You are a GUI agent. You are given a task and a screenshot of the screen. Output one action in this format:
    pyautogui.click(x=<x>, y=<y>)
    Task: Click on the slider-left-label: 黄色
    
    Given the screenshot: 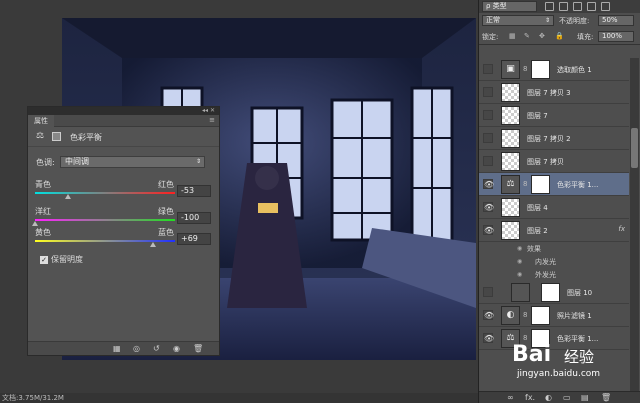 What is the action you would take?
    pyautogui.click(x=43, y=232)
    